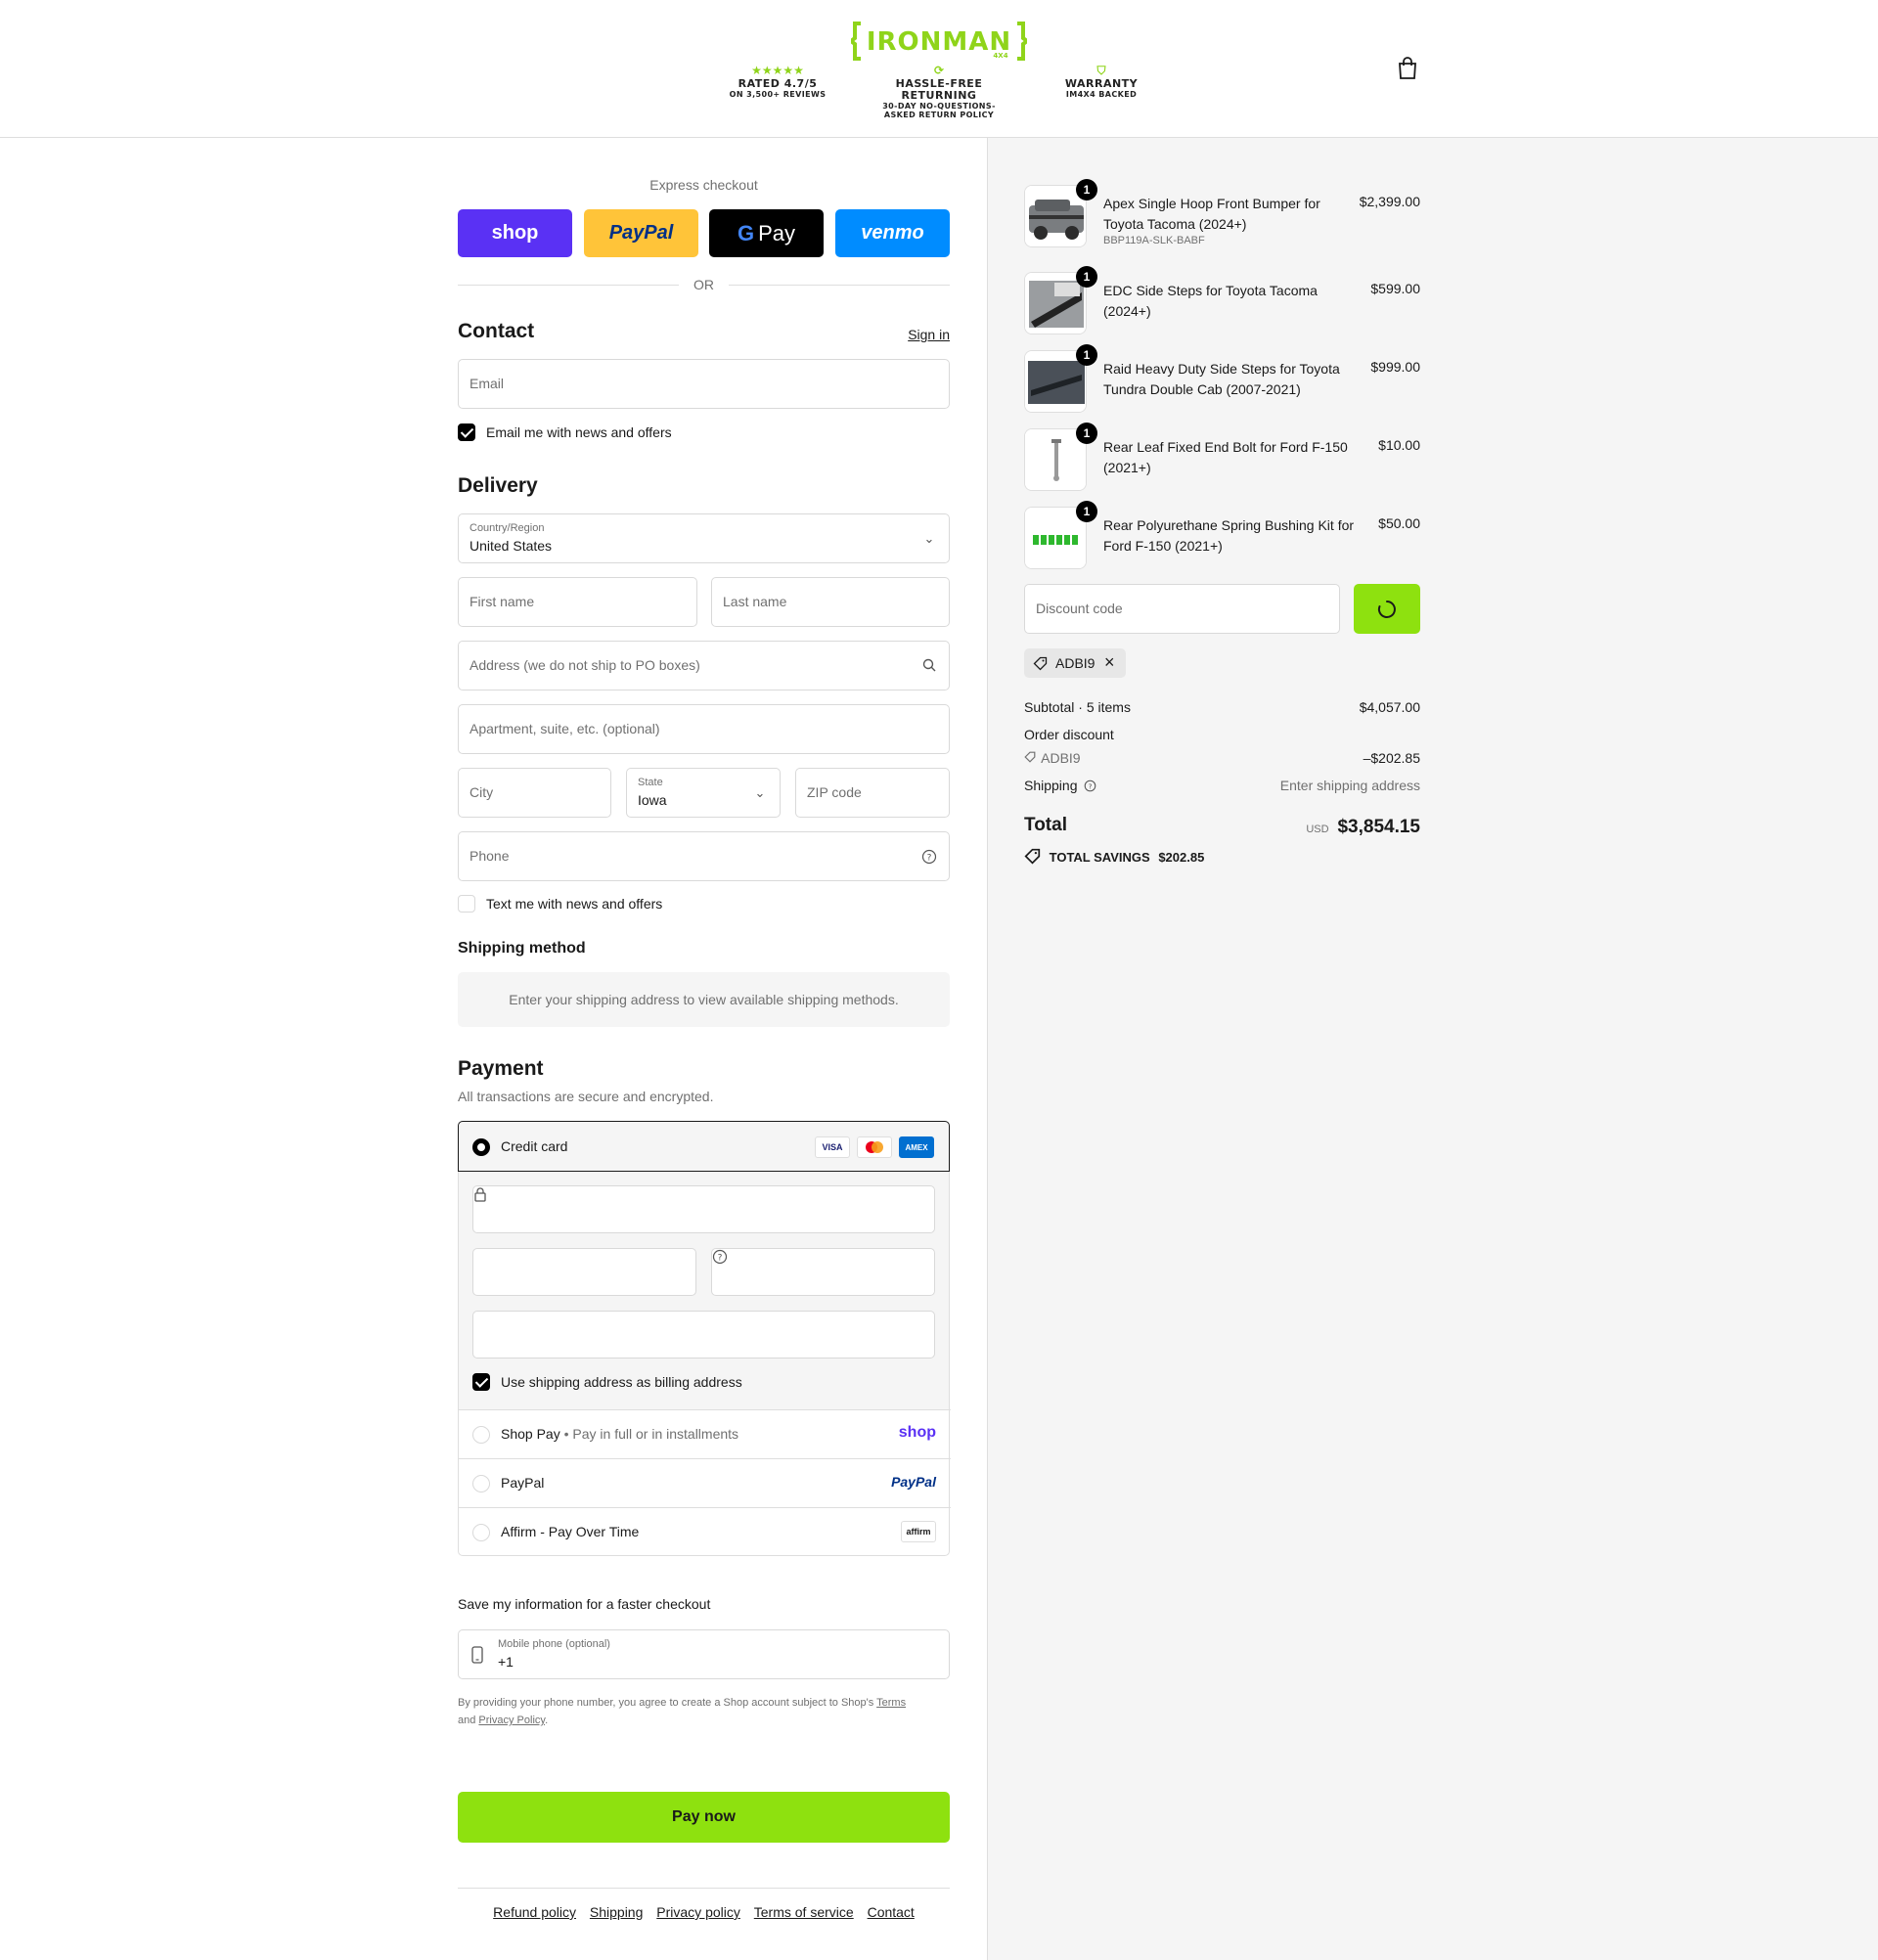 The height and width of the screenshot is (1960, 1878). What do you see at coordinates (917, 1432) in the screenshot?
I see `shop-pay-logo: shop` at bounding box center [917, 1432].